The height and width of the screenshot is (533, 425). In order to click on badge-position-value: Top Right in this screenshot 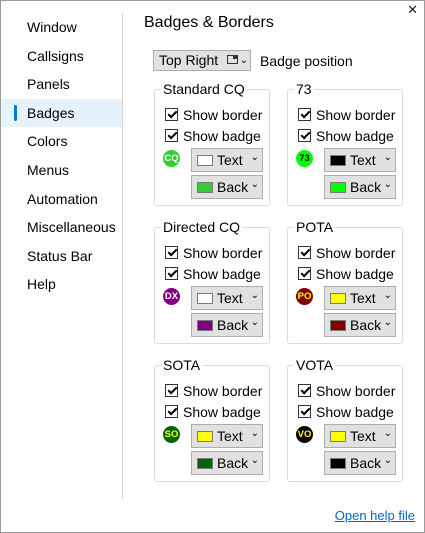, I will do `click(189, 60)`.